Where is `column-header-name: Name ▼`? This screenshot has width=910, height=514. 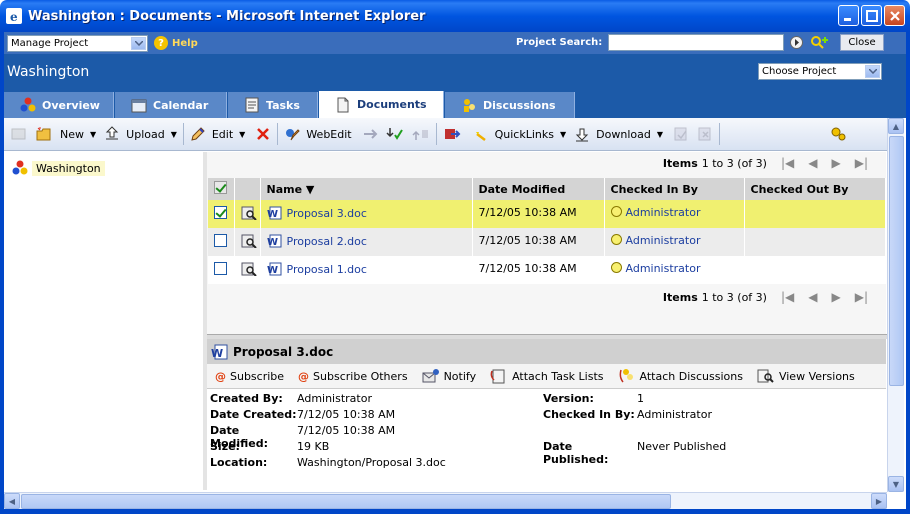 column-header-name: Name ▼ is located at coordinates (366, 189).